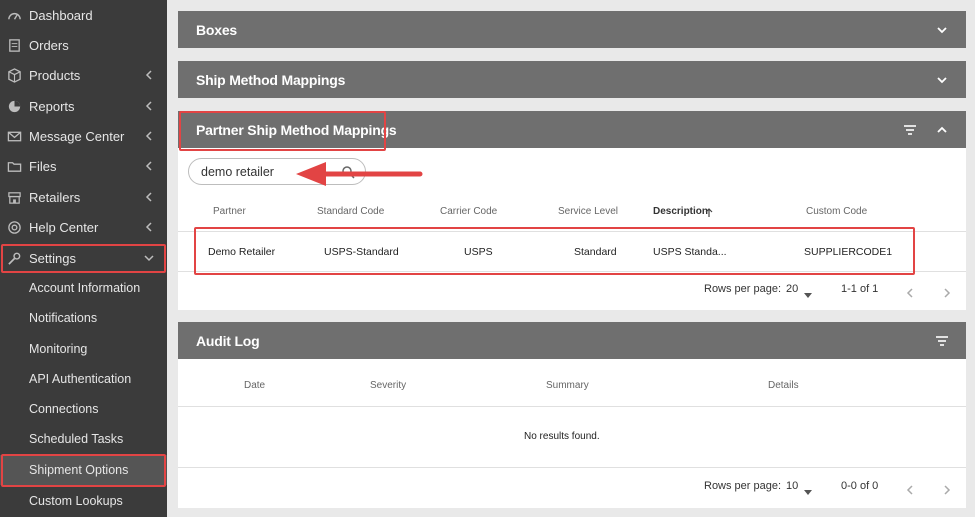 This screenshot has width=975, height=517. Describe the element at coordinates (792, 486) in the screenshot. I see `rows-per-page-select: 10` at that location.